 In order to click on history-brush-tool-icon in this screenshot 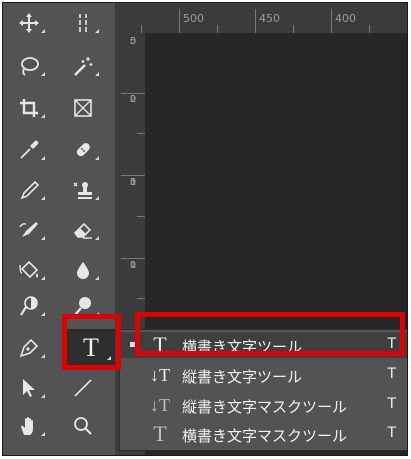, I will do `click(29, 230)`.